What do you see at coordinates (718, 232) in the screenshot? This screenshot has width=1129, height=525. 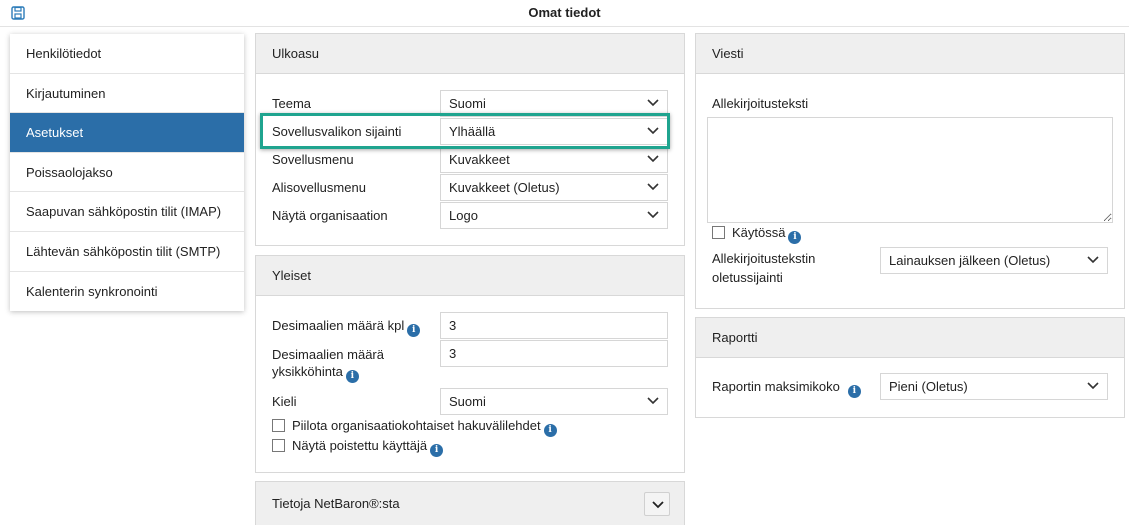 I see `in-use-checkbox` at bounding box center [718, 232].